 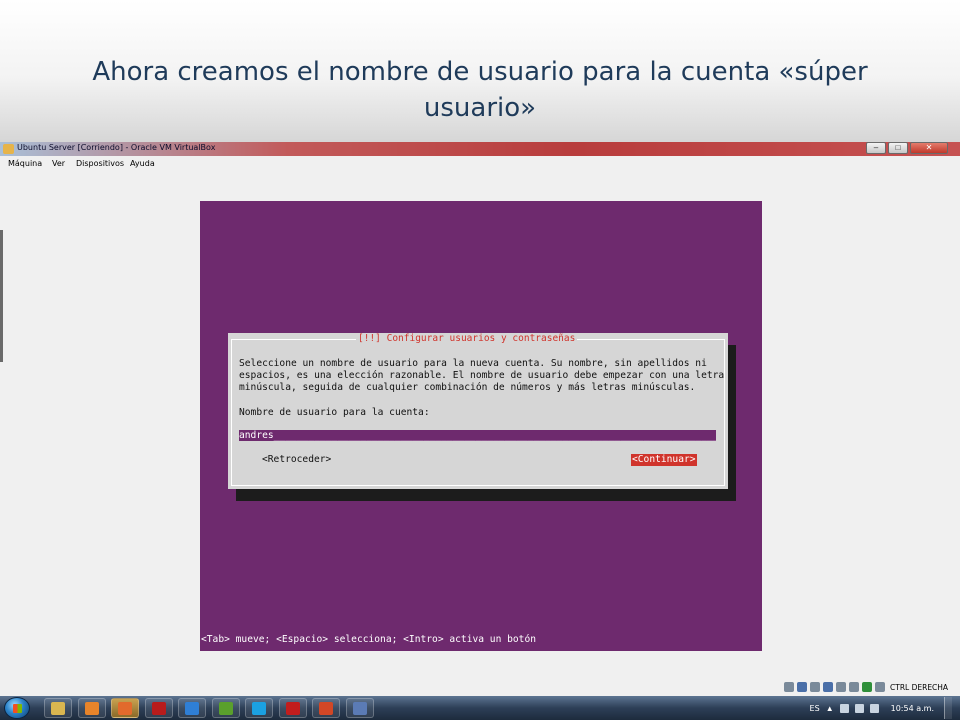 I want to click on taskbar-button-folder, so click(x=58, y=708).